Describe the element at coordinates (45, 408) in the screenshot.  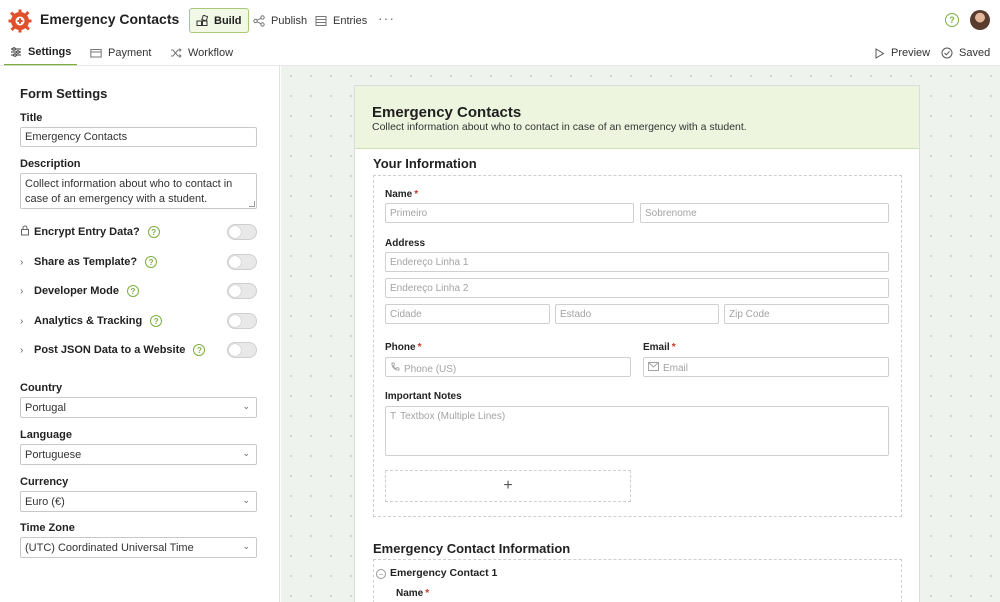
I see `country-value: Portugal` at that location.